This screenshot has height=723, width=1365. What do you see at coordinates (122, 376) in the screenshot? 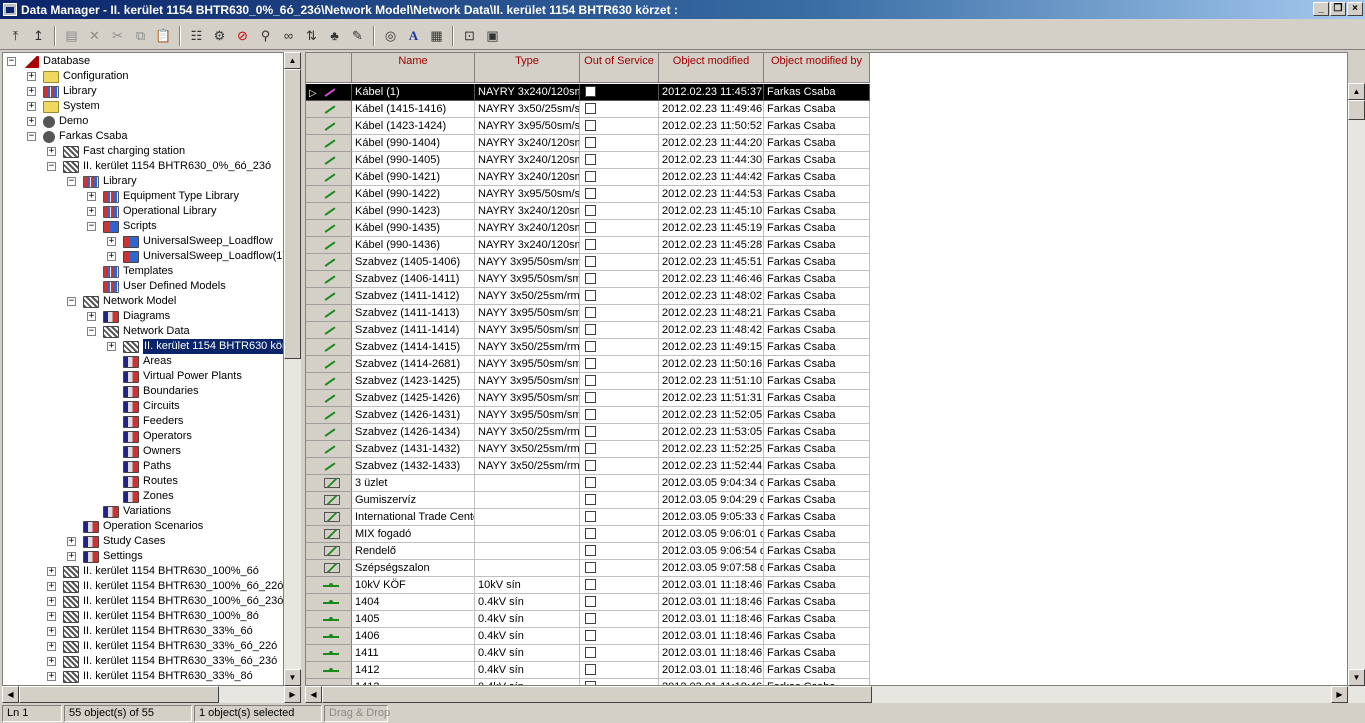
I see `tree-node: Virtual Power Plants` at bounding box center [122, 376].